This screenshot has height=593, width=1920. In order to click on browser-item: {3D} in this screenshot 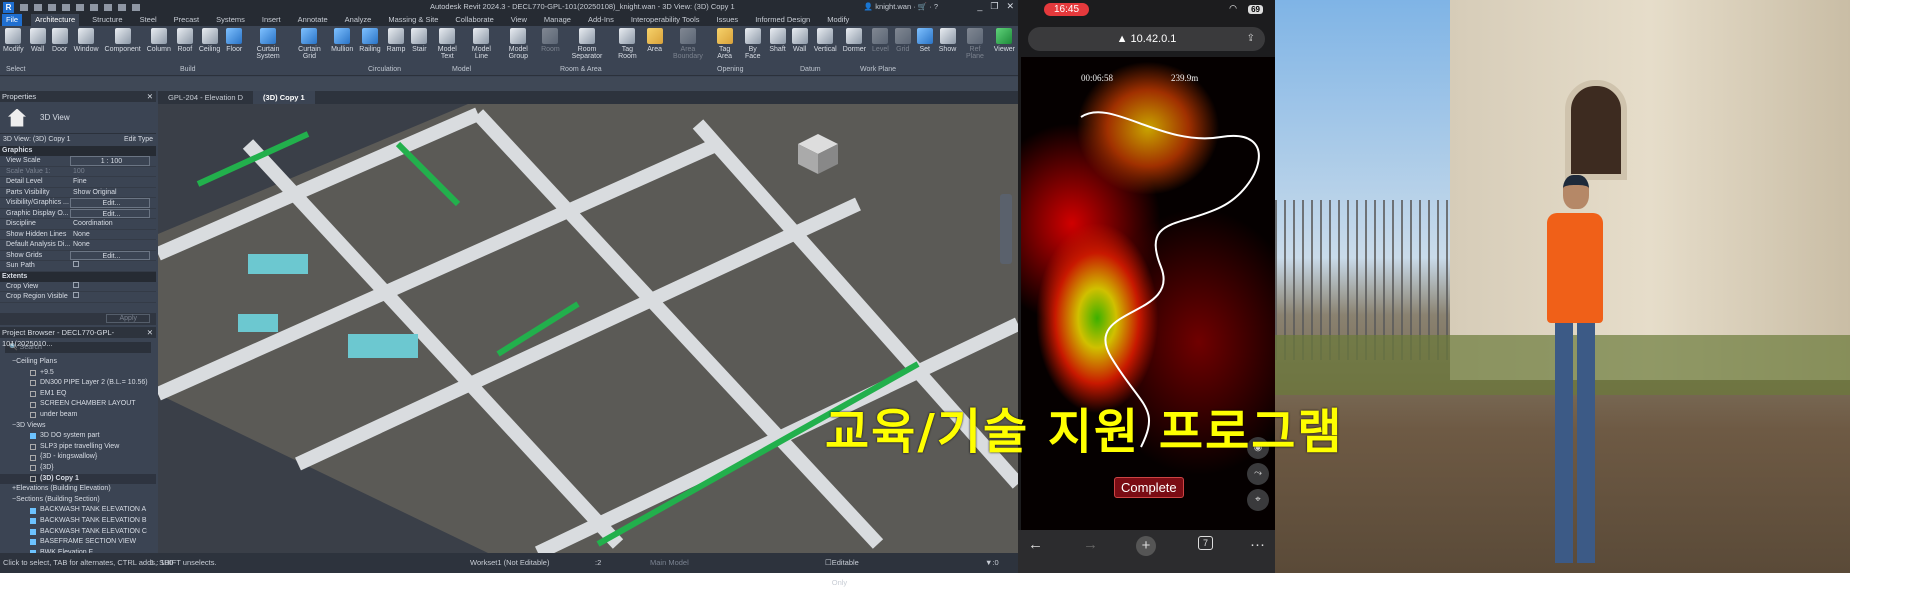, I will do `click(78, 468)`.